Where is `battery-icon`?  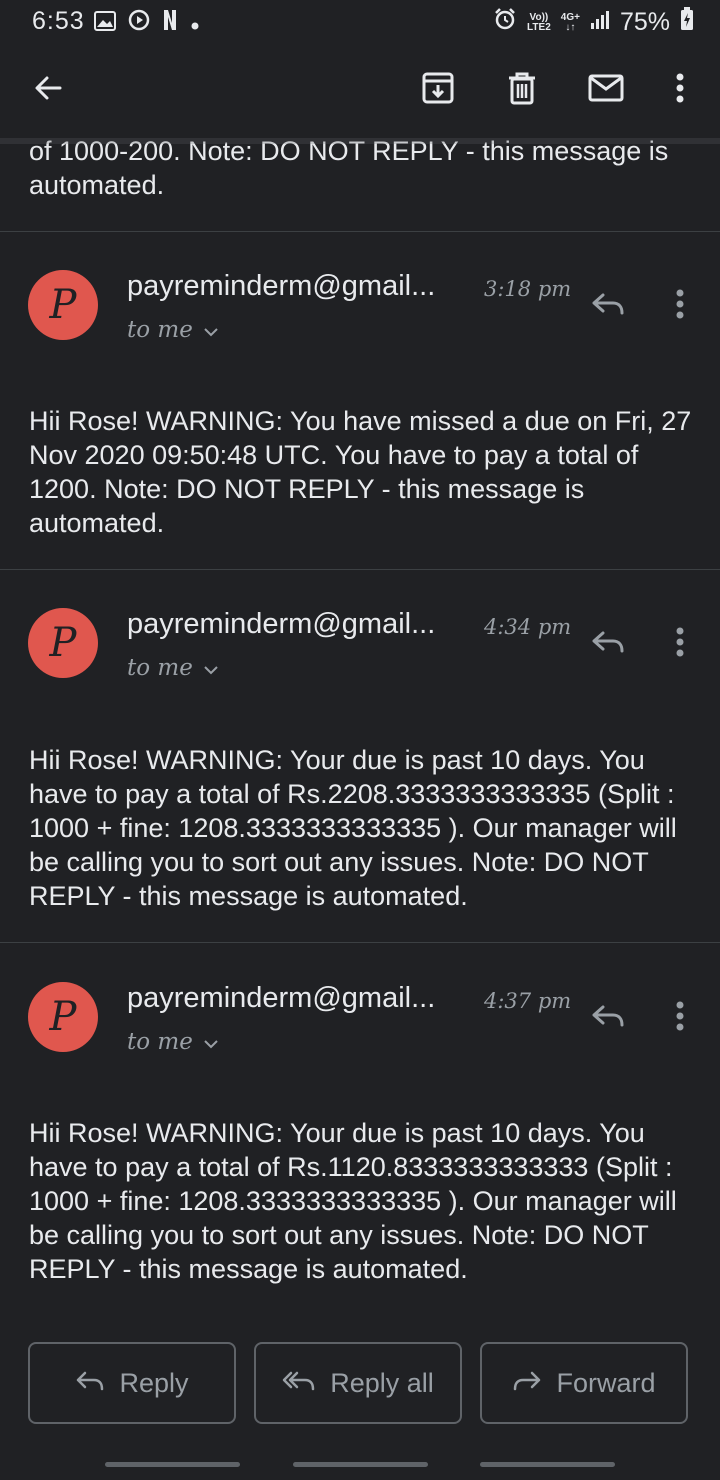
battery-icon is located at coordinates (687, 22).